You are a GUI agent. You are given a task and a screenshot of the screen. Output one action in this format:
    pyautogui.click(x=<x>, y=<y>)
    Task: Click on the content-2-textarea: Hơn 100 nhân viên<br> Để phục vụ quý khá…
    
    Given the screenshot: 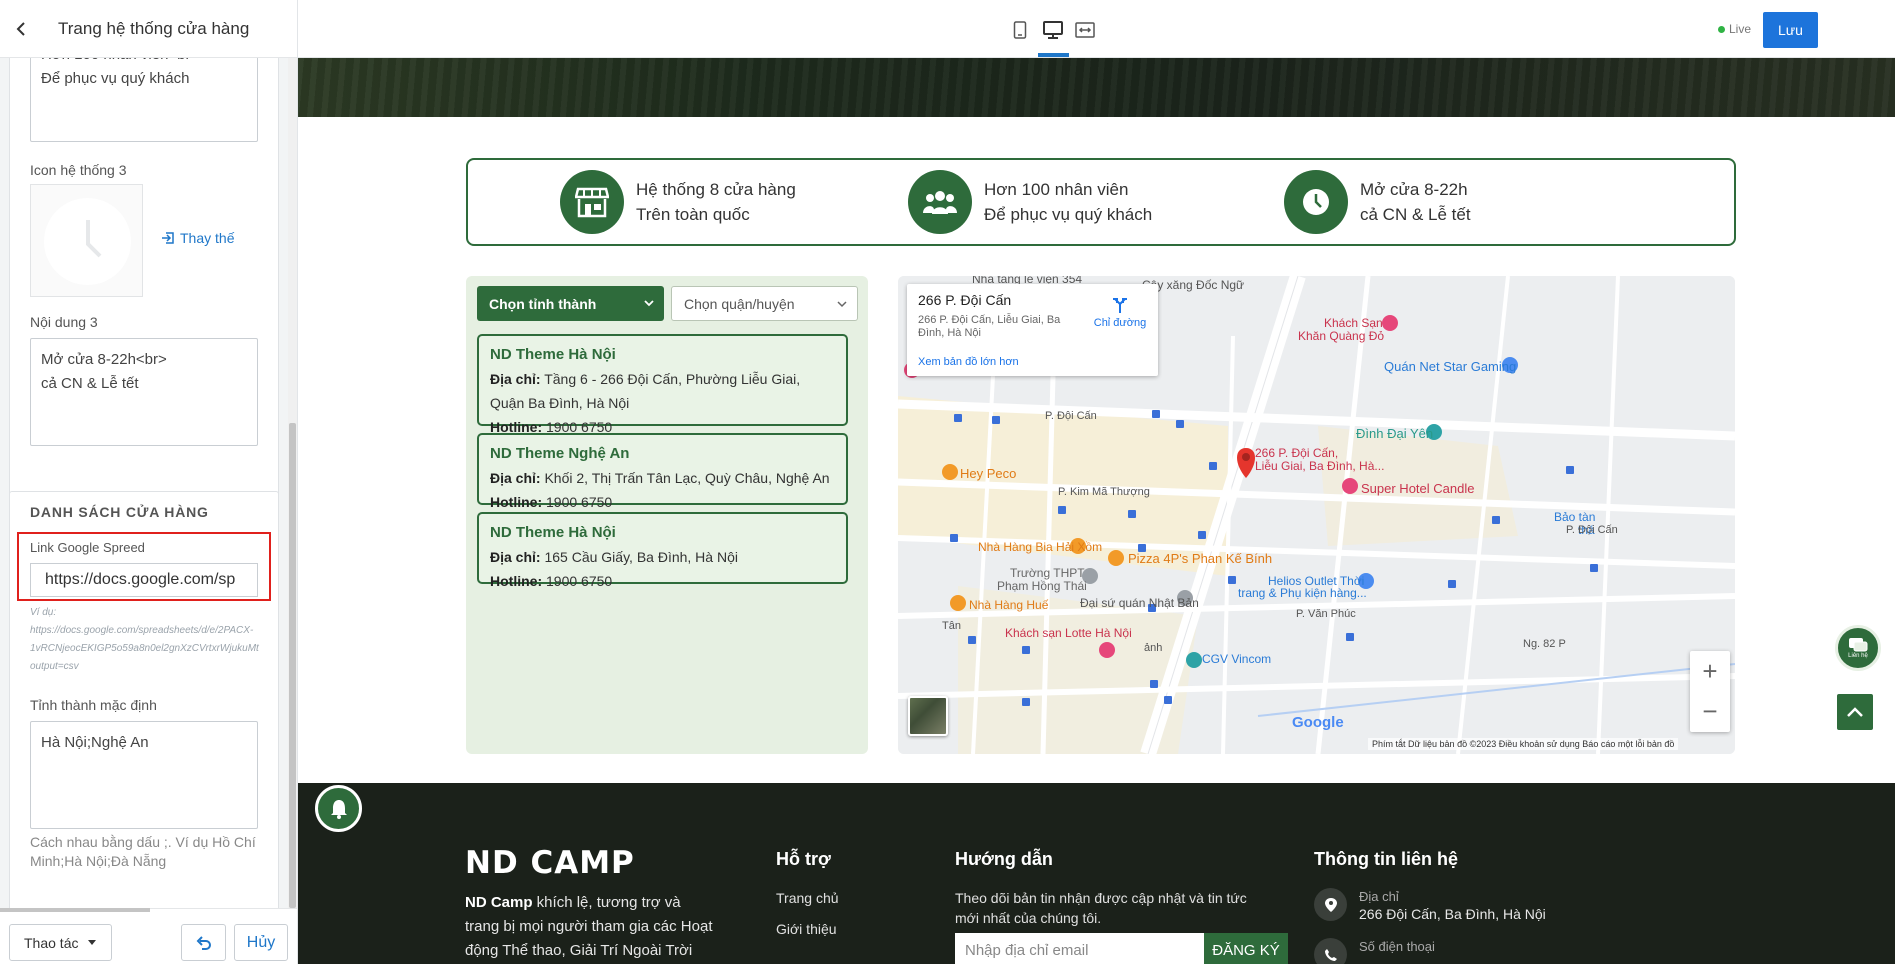 What is the action you would take?
    pyautogui.click(x=144, y=100)
    